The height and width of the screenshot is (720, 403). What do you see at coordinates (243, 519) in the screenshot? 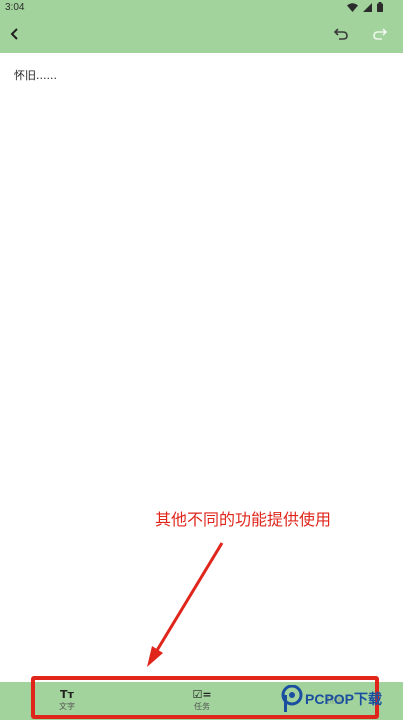
I see `annotation-label: 其他不同的功能提供使用` at bounding box center [243, 519].